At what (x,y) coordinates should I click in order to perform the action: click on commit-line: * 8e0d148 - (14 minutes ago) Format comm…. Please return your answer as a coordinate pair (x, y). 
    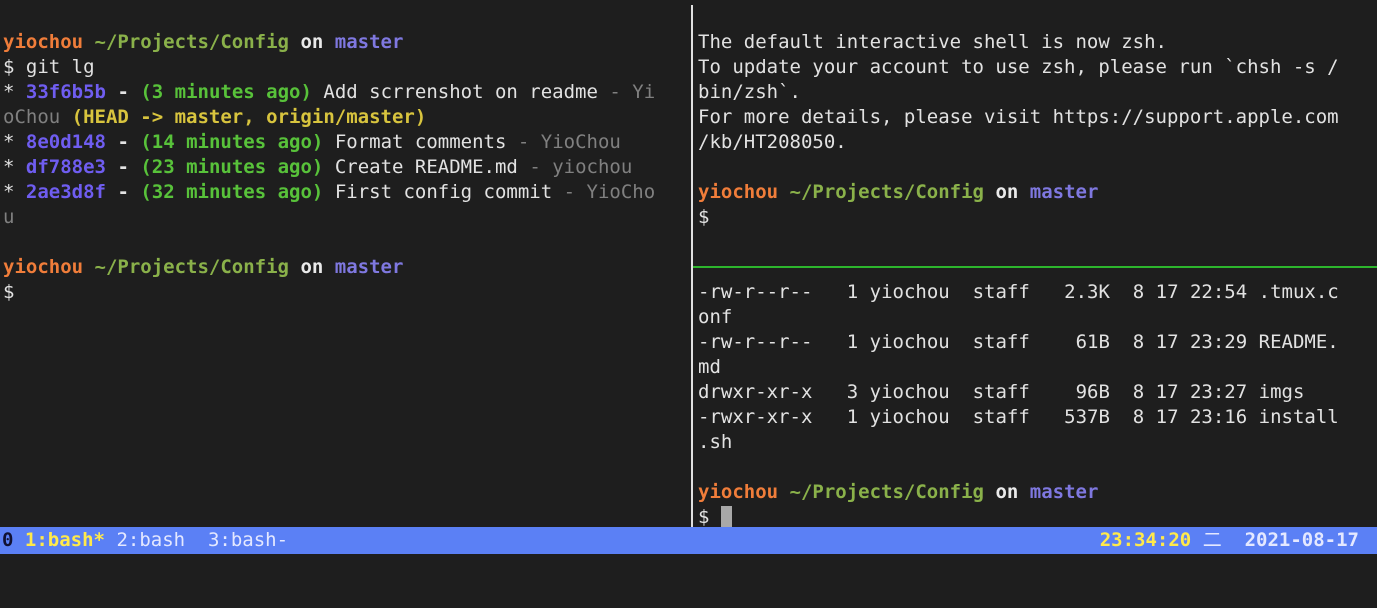
    Looking at the image, I should click on (345, 142).